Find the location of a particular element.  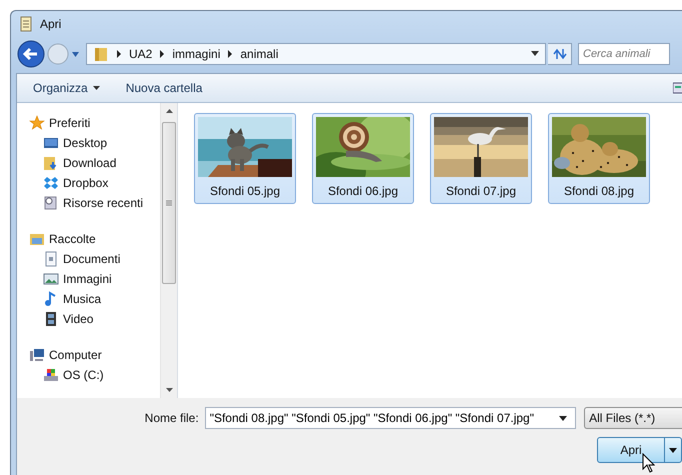

nav-item: Risorse recenti is located at coordinates (88, 203).